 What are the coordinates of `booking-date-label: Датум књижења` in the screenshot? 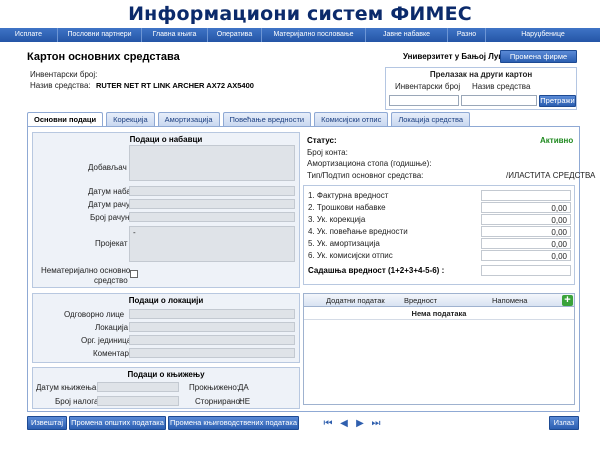 It's located at (66, 387).